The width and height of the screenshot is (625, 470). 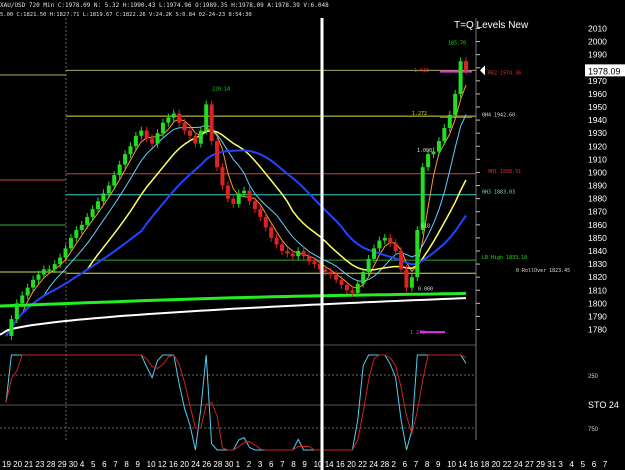 I want to click on chart-title: T=Q Levels New, so click(x=491, y=25).